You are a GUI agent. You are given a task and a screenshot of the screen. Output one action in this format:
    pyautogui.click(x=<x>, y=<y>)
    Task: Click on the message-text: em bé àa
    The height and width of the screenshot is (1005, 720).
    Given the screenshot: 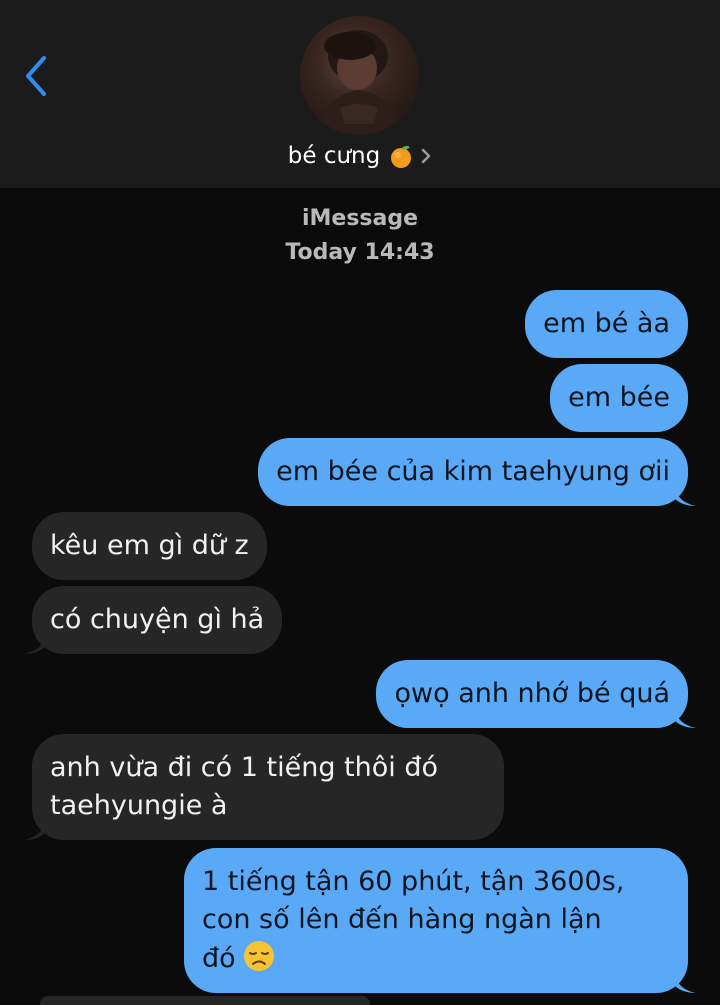 What is the action you would take?
    pyautogui.click(x=606, y=323)
    